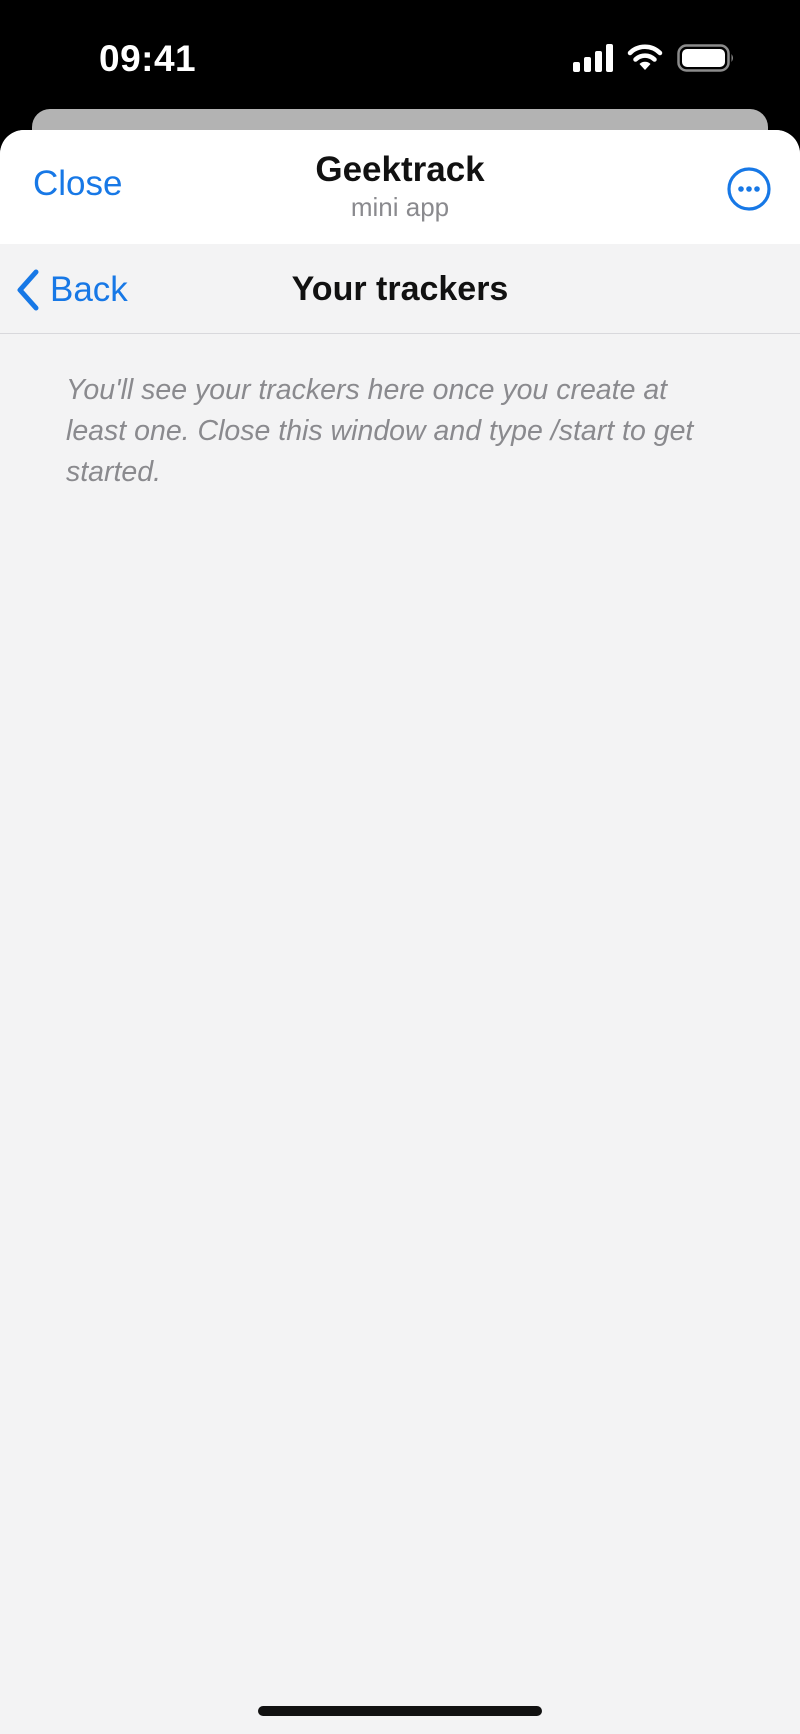 This screenshot has width=800, height=1734. What do you see at coordinates (400, 169) in the screenshot?
I see `app-title: Geektrack` at bounding box center [400, 169].